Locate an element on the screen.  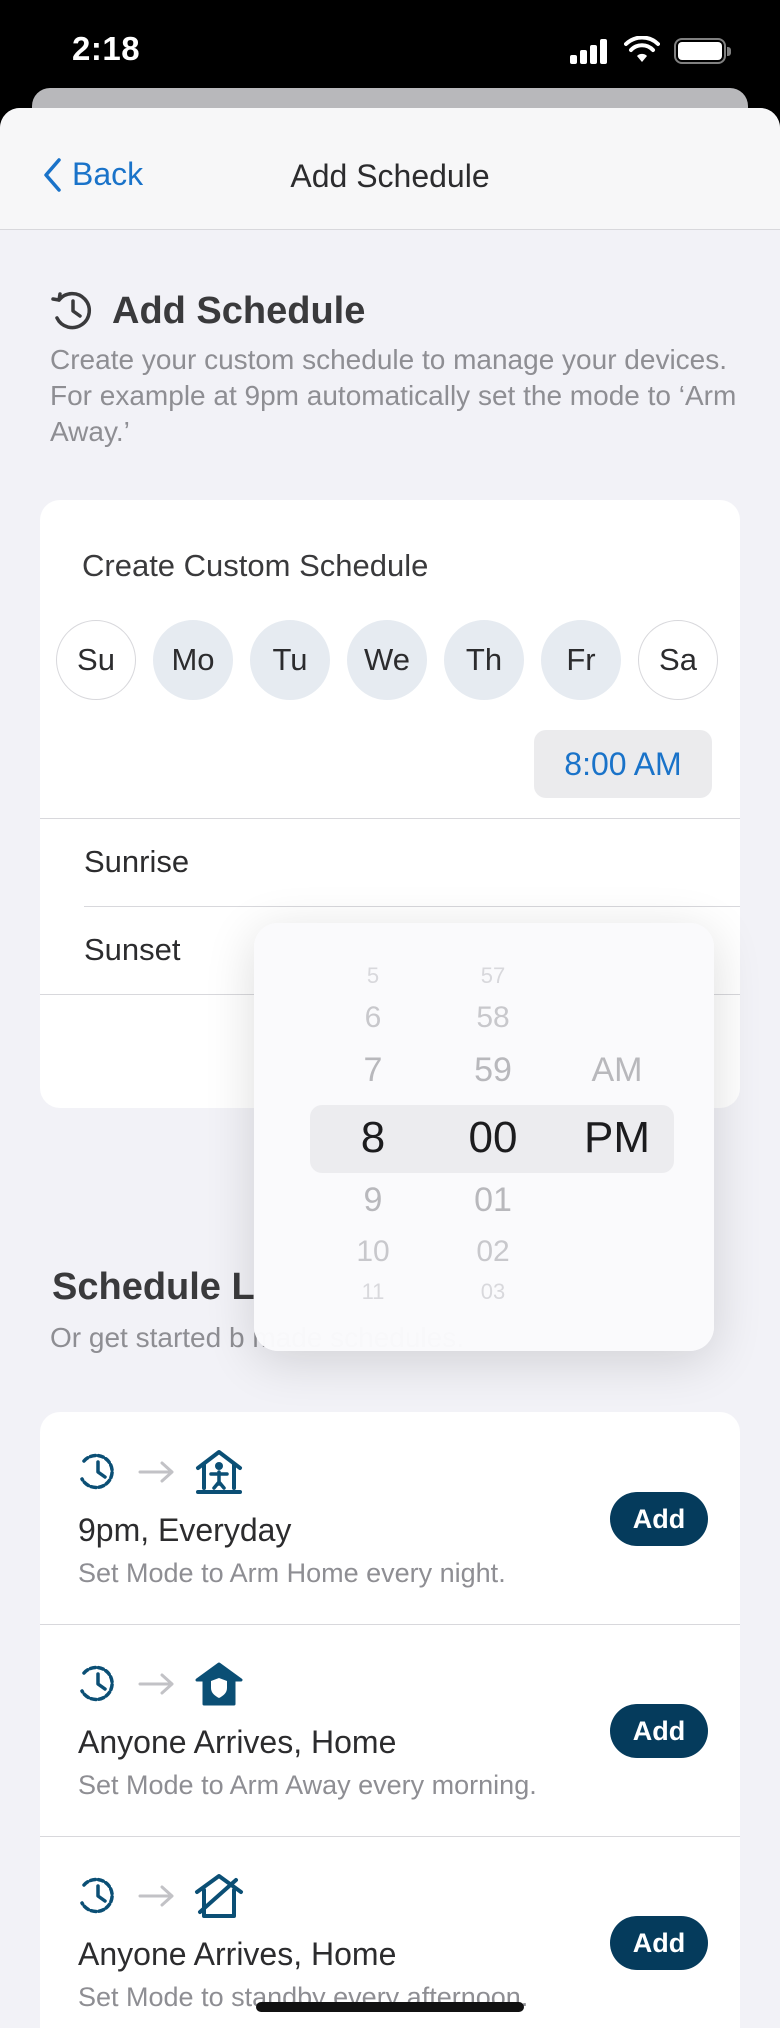
library-item-name: 9pm, Everyday is located at coordinates (185, 1530).